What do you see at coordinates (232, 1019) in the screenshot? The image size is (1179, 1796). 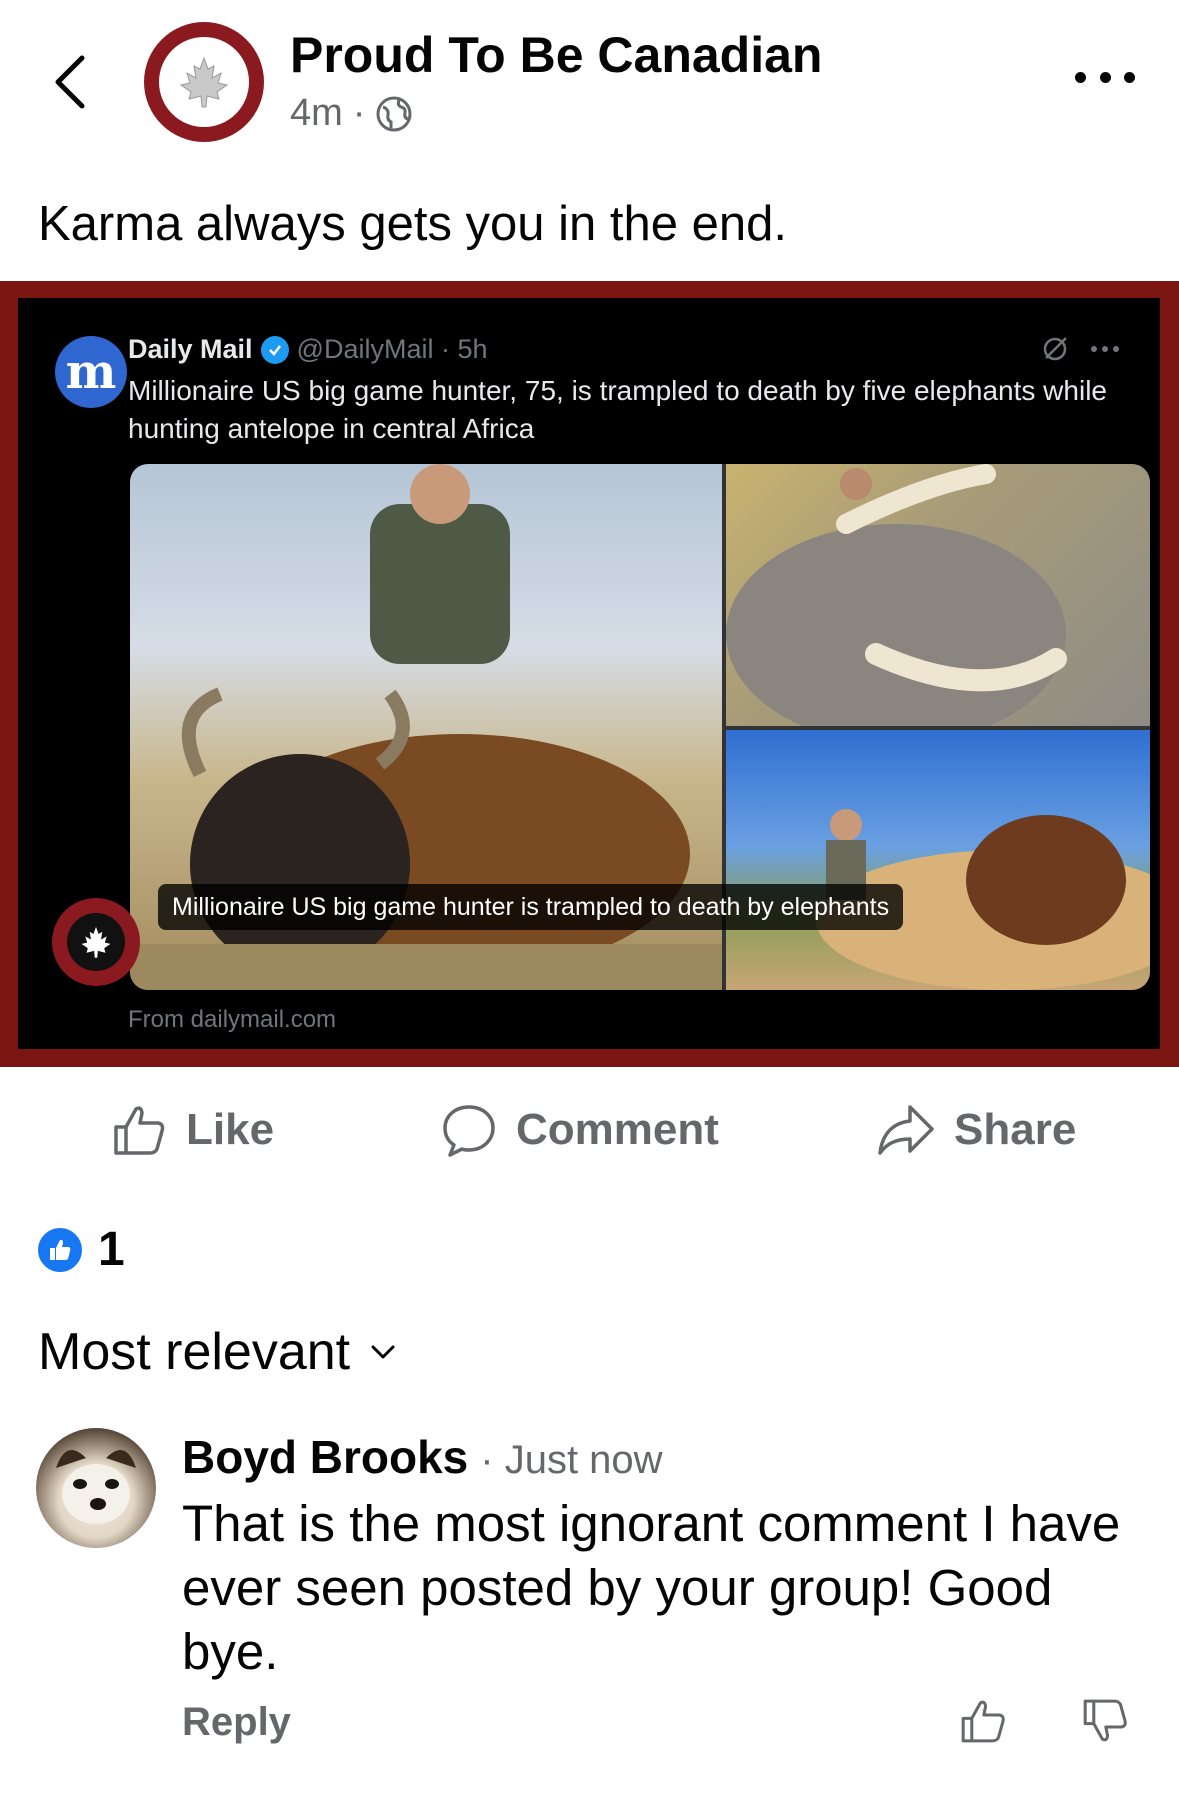 I see `source-link: From dailymail.com` at bounding box center [232, 1019].